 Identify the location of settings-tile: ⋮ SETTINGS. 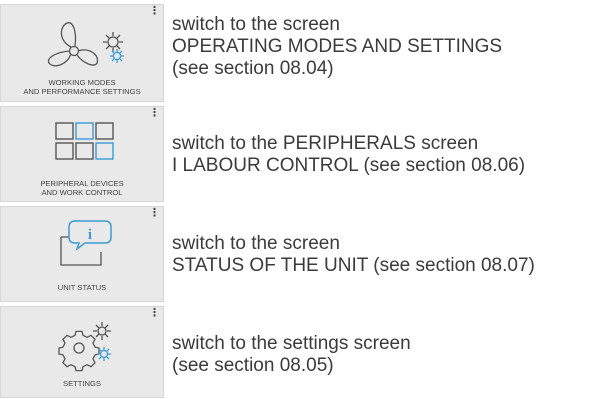
(82, 352).